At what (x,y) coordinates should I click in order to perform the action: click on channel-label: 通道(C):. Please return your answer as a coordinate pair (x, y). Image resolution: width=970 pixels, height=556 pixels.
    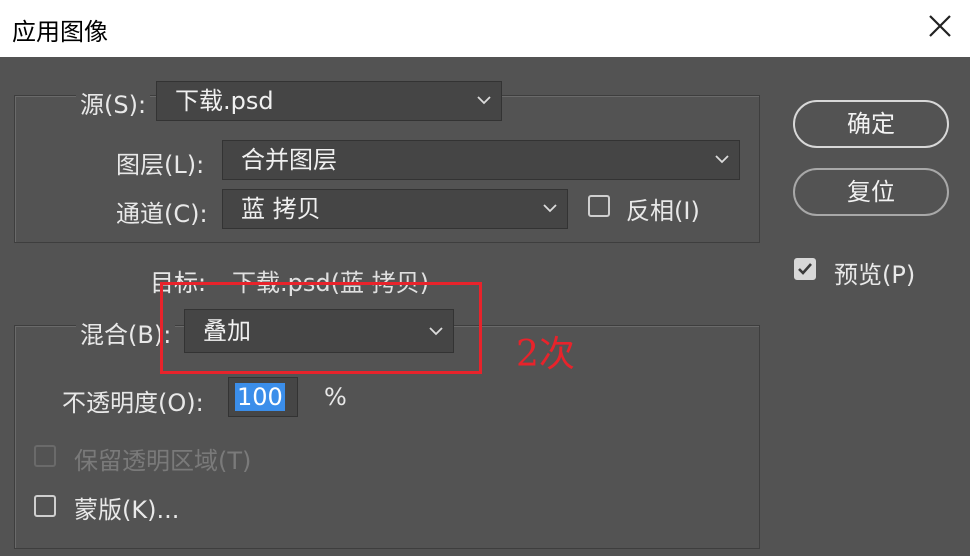
    Looking at the image, I should click on (162, 214).